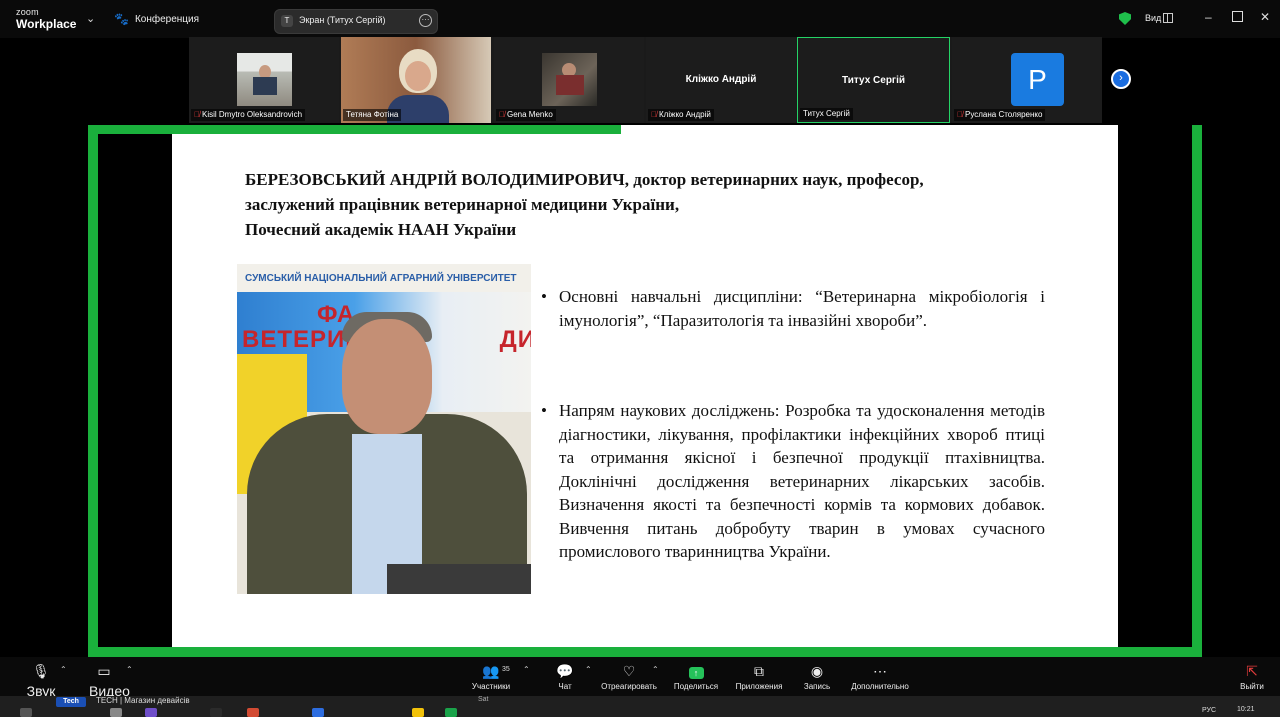 This screenshot has height=717, width=1280. I want to click on start-icon, so click(26, 712).